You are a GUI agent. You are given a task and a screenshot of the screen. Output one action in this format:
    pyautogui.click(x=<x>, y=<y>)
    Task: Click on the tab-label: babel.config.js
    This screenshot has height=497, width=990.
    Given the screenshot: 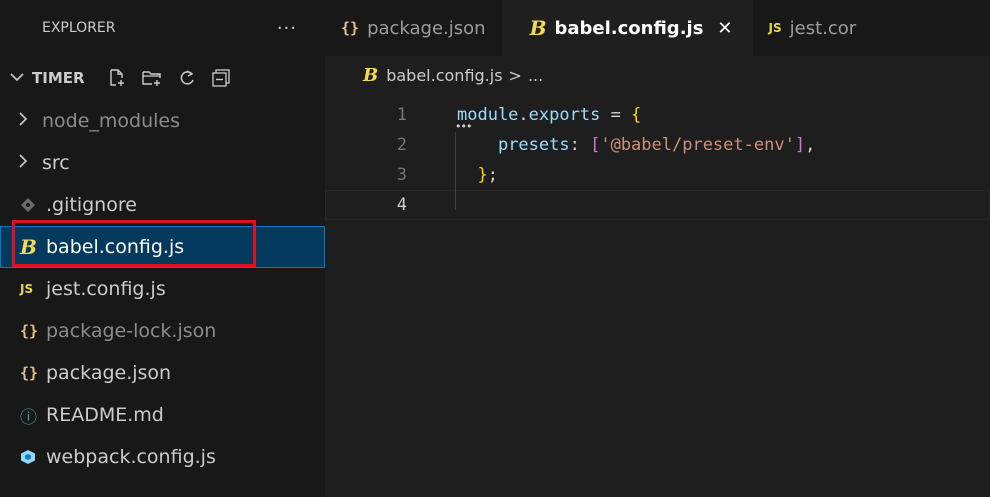 What is the action you would take?
    pyautogui.click(x=629, y=28)
    